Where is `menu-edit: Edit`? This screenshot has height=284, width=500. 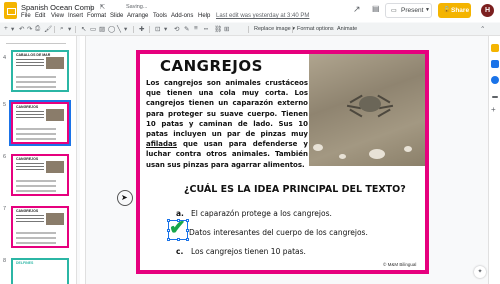
menu-edit: Edit is located at coordinates (40, 16).